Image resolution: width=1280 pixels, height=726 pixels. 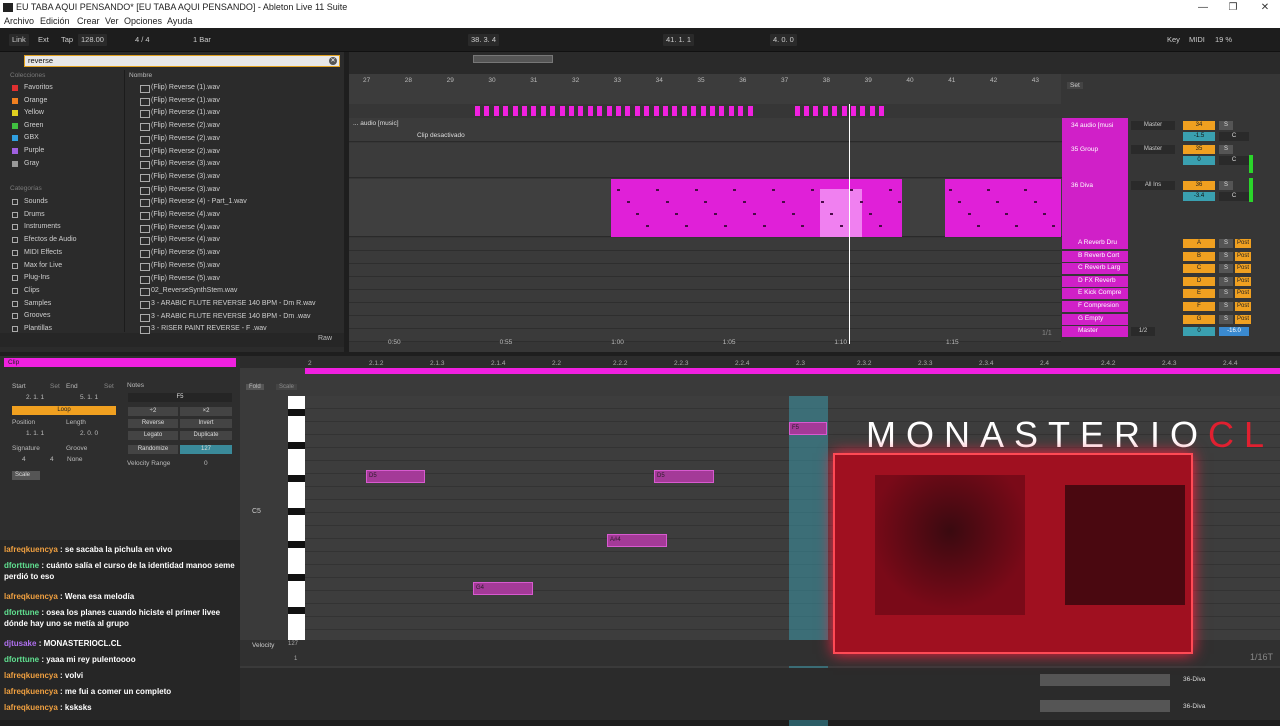 I want to click on return-letter: F, so click(x=1199, y=306).